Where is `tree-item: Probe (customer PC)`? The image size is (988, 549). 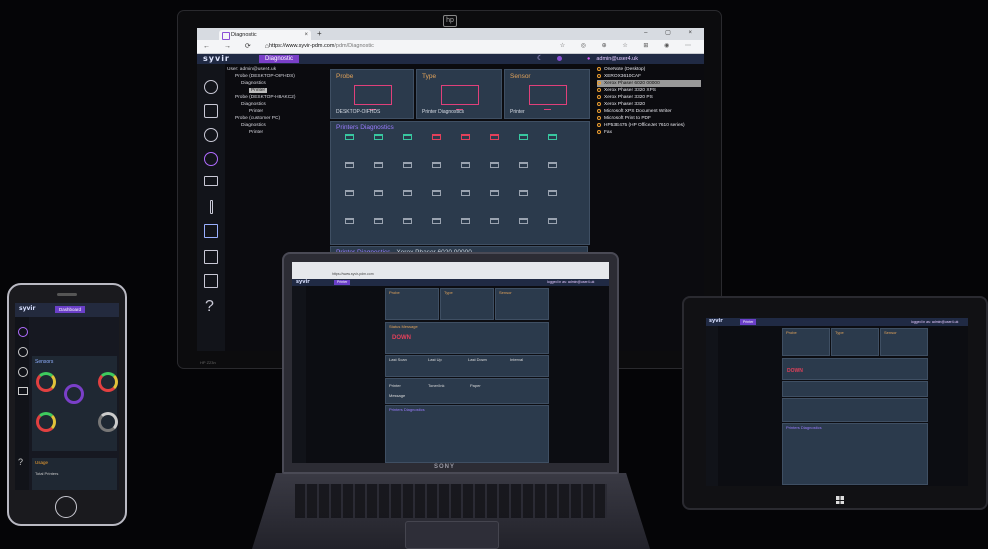 tree-item: Probe (customer PC) is located at coordinates (277, 118).